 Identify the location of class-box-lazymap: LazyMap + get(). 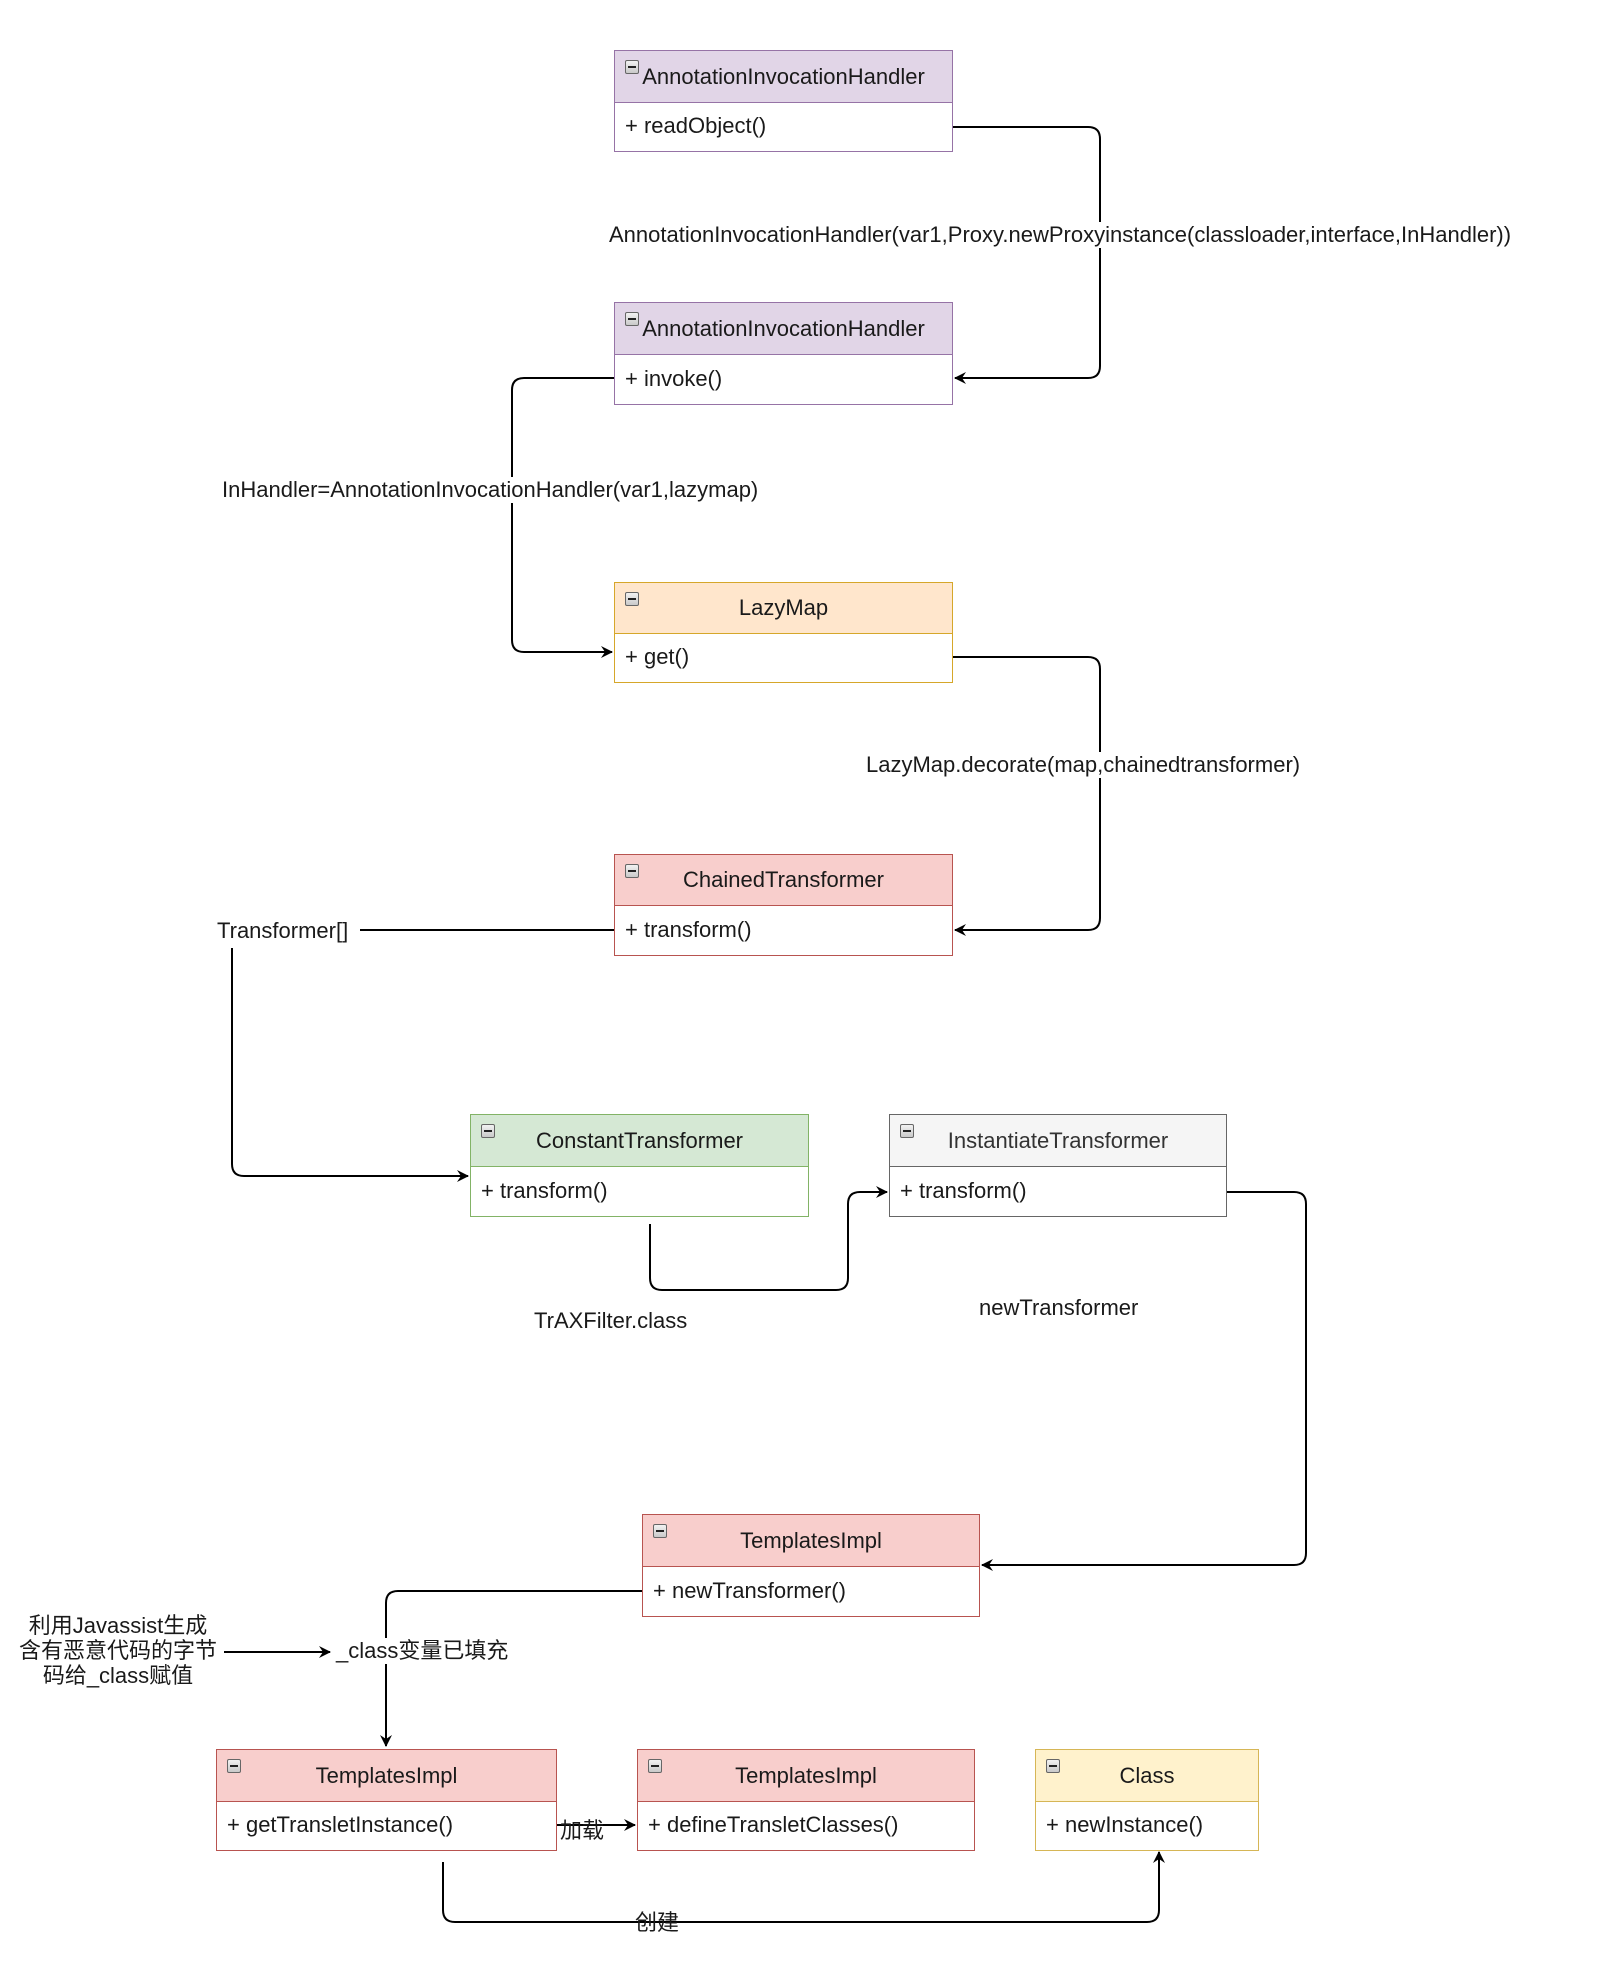
(783, 632).